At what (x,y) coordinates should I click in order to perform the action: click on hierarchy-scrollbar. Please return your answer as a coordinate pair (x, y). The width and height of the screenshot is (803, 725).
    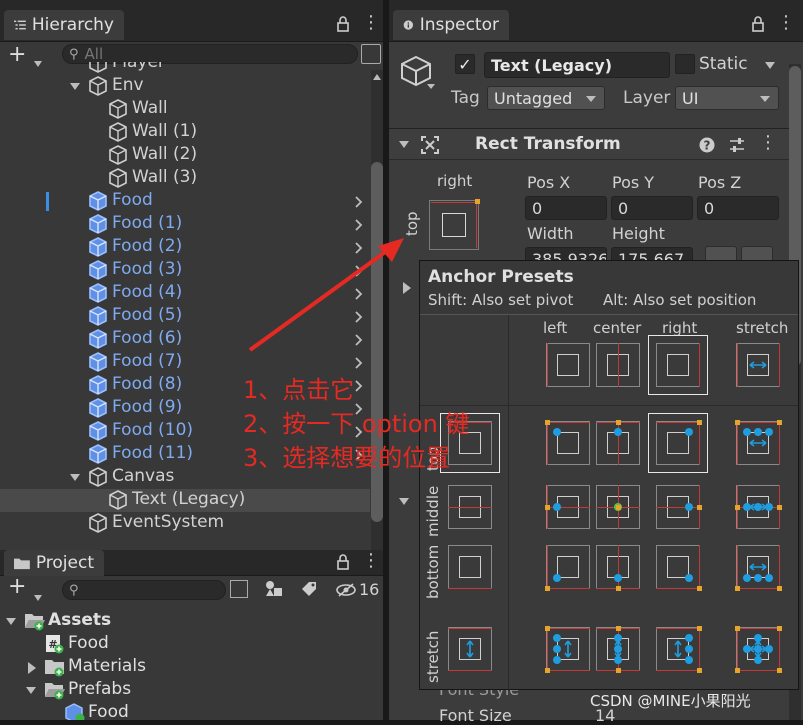
    Looking at the image, I should click on (377, 310).